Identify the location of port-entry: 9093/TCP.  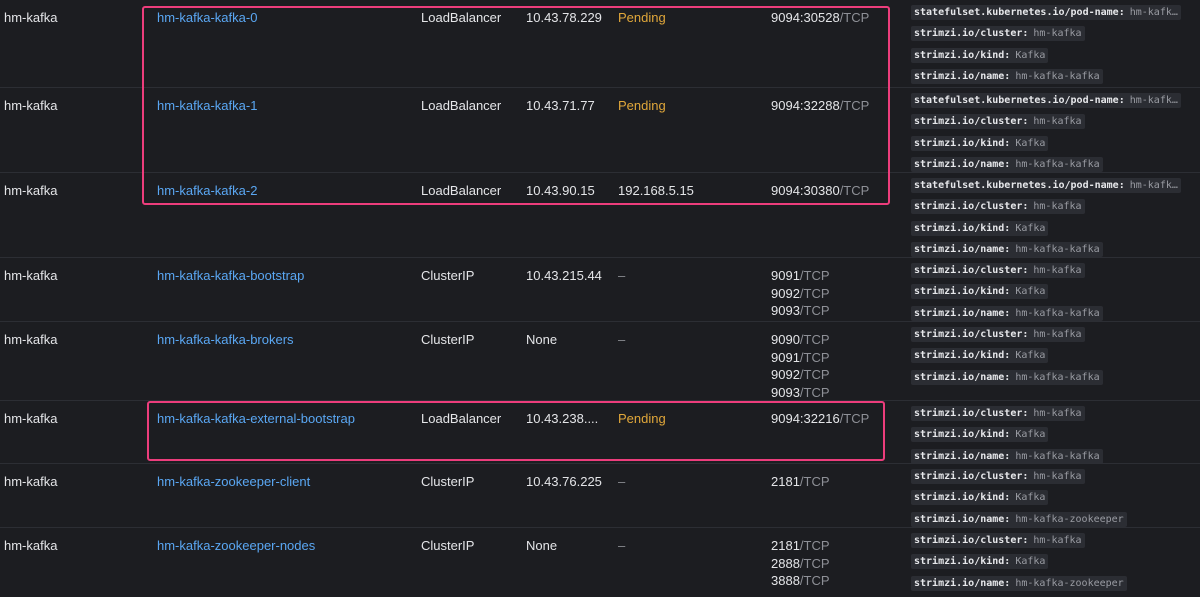
(800, 311).